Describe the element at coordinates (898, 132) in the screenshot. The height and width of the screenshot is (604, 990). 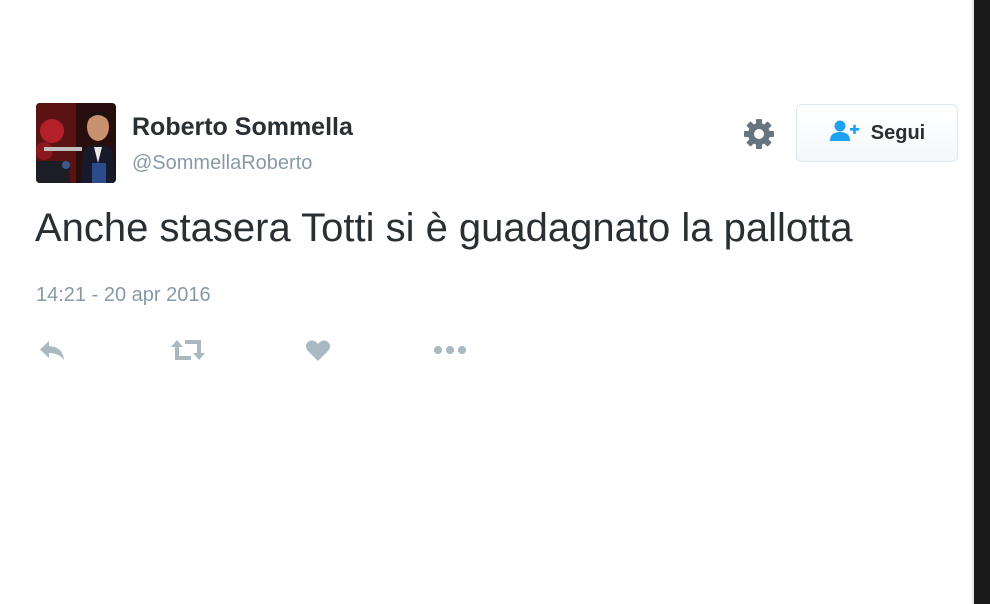
I see `follow-button-label: Segui` at that location.